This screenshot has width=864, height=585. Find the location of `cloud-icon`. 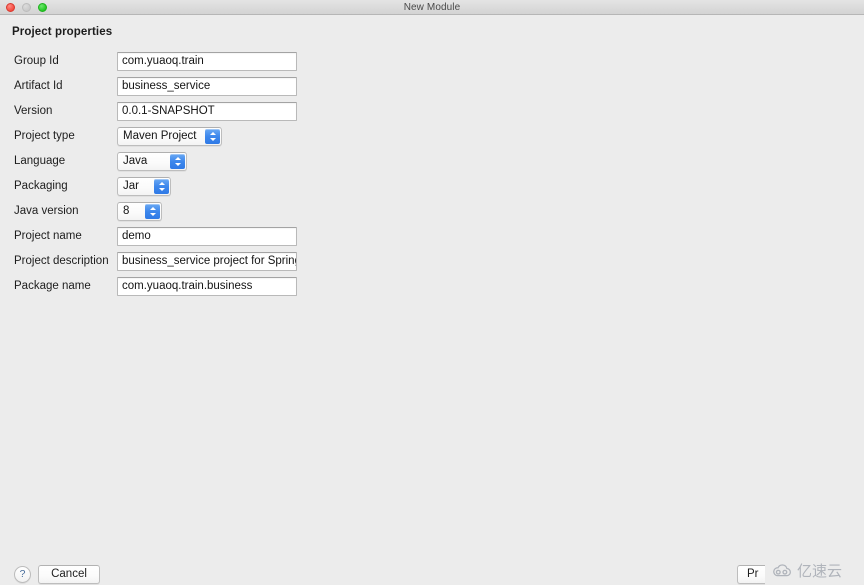

cloud-icon is located at coordinates (782, 569).